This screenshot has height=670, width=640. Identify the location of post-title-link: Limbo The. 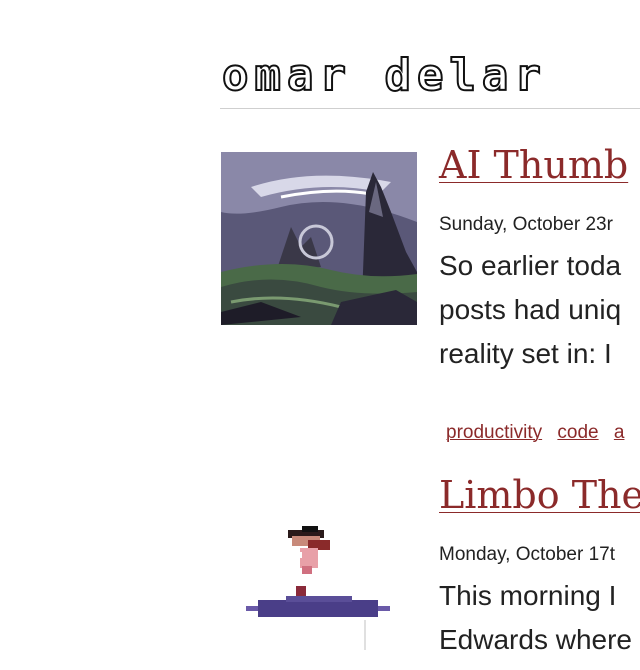
(539, 495).